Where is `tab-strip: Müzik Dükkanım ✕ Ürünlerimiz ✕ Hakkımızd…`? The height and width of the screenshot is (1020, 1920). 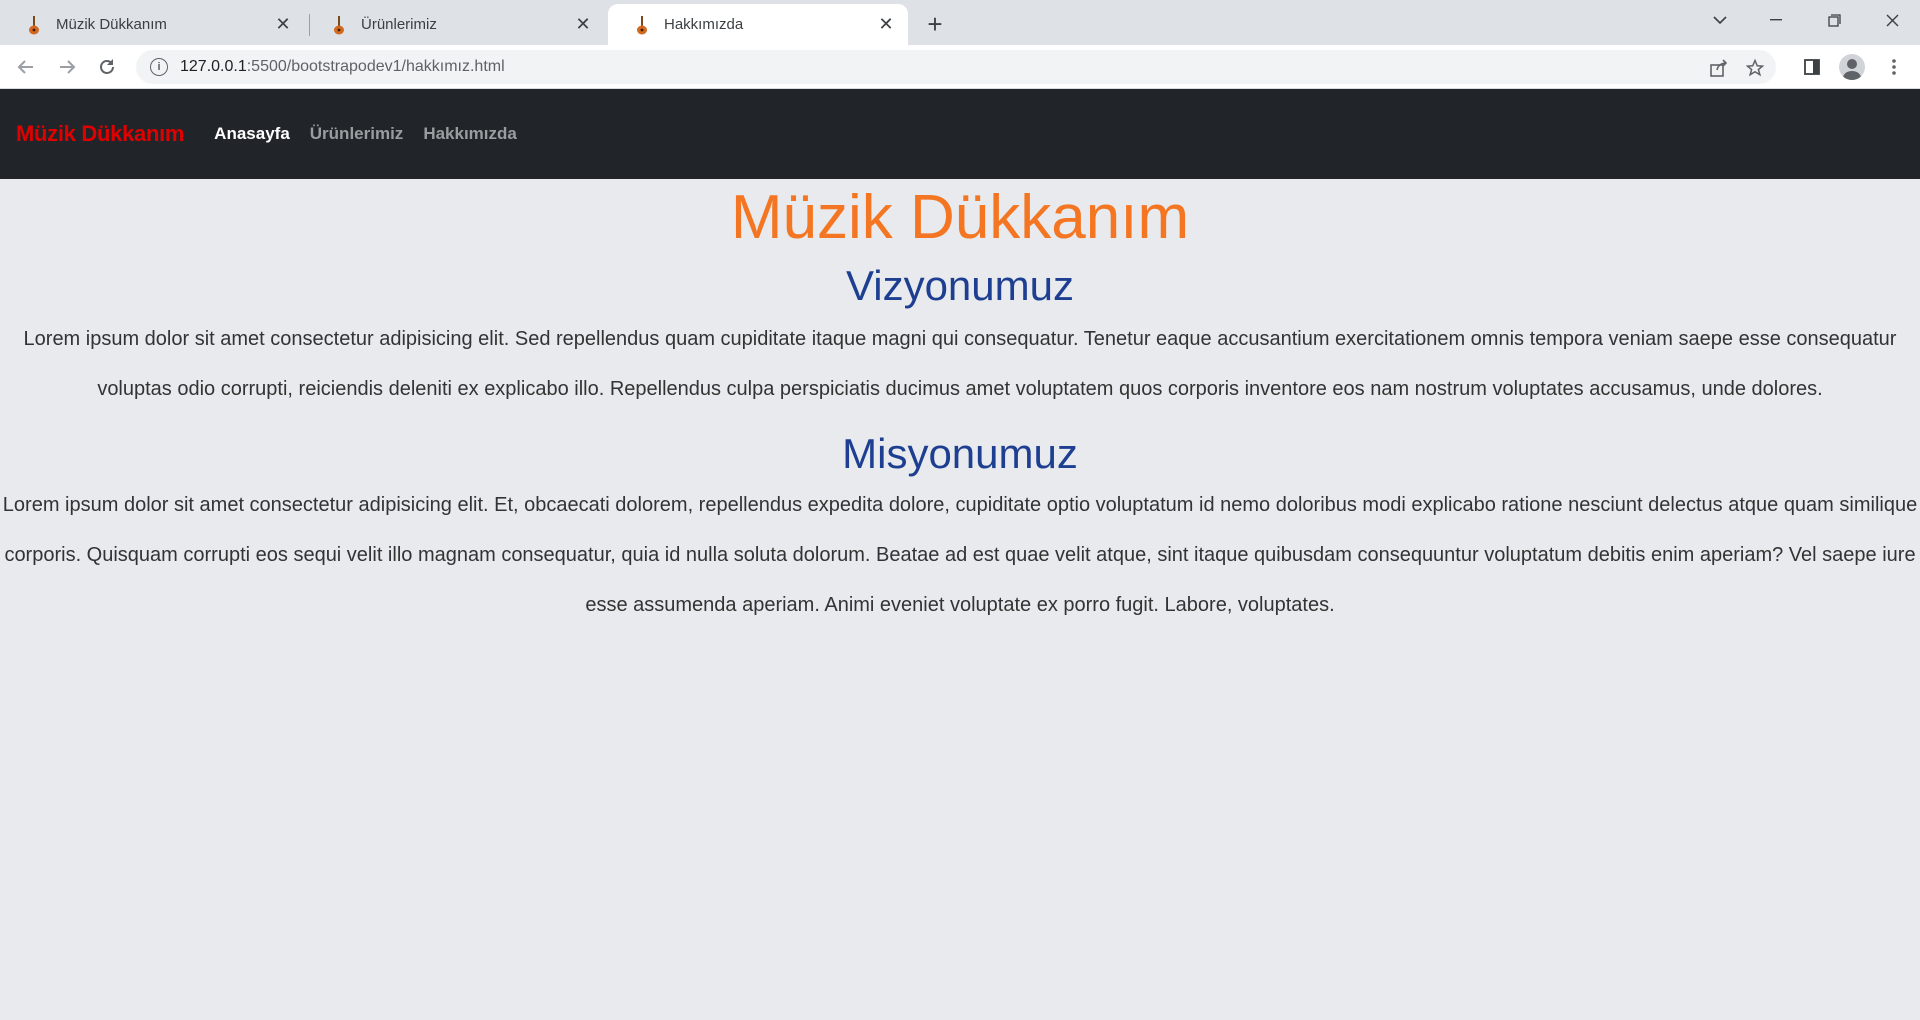 tab-strip: Müzik Dükkanım ✕ Ürünlerimiz ✕ Hakkımızd… is located at coordinates (960, 22).